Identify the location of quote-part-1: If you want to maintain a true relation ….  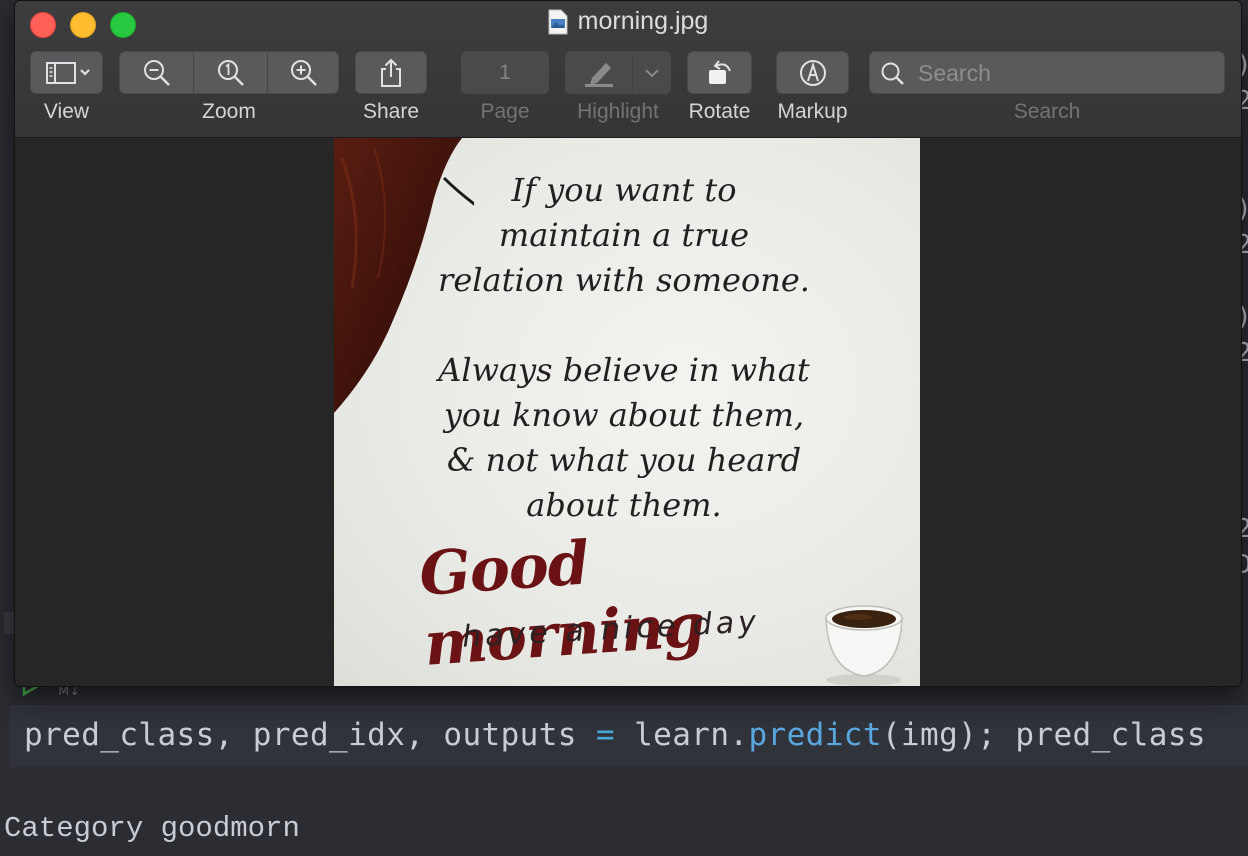
(624, 235).